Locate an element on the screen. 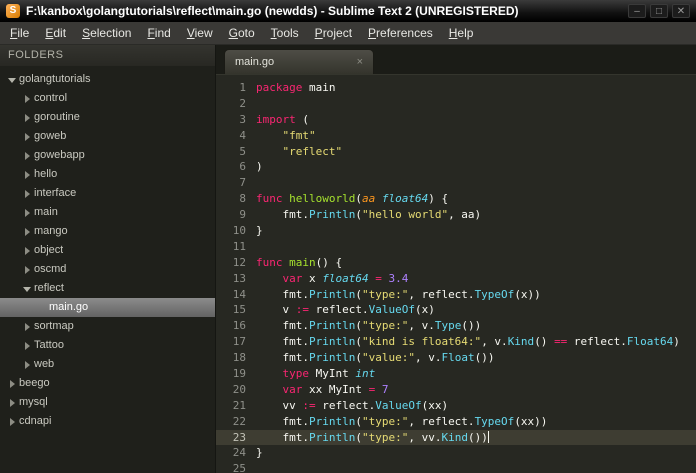 This screenshot has width=696, height=473. code-line-9: fmt.Println("hello world", aa) is located at coordinates (476, 215).